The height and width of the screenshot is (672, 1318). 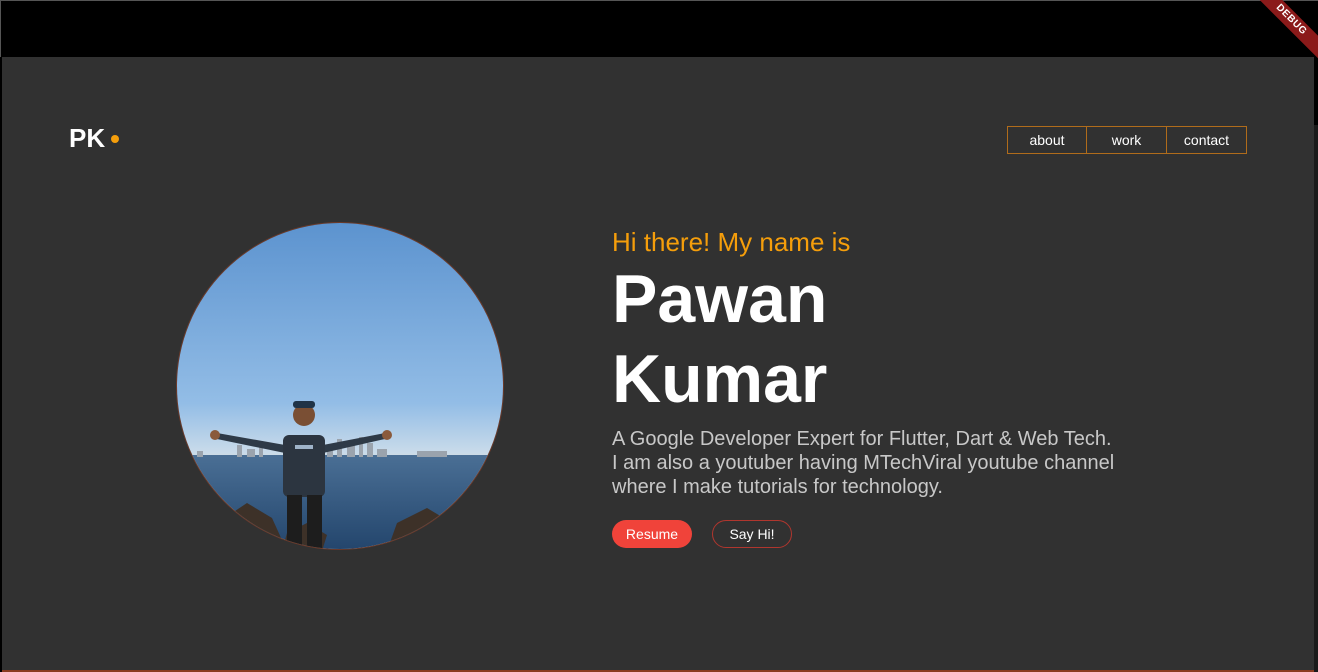 I want to click on nav-item-contact: contact, so click(x=1207, y=140).